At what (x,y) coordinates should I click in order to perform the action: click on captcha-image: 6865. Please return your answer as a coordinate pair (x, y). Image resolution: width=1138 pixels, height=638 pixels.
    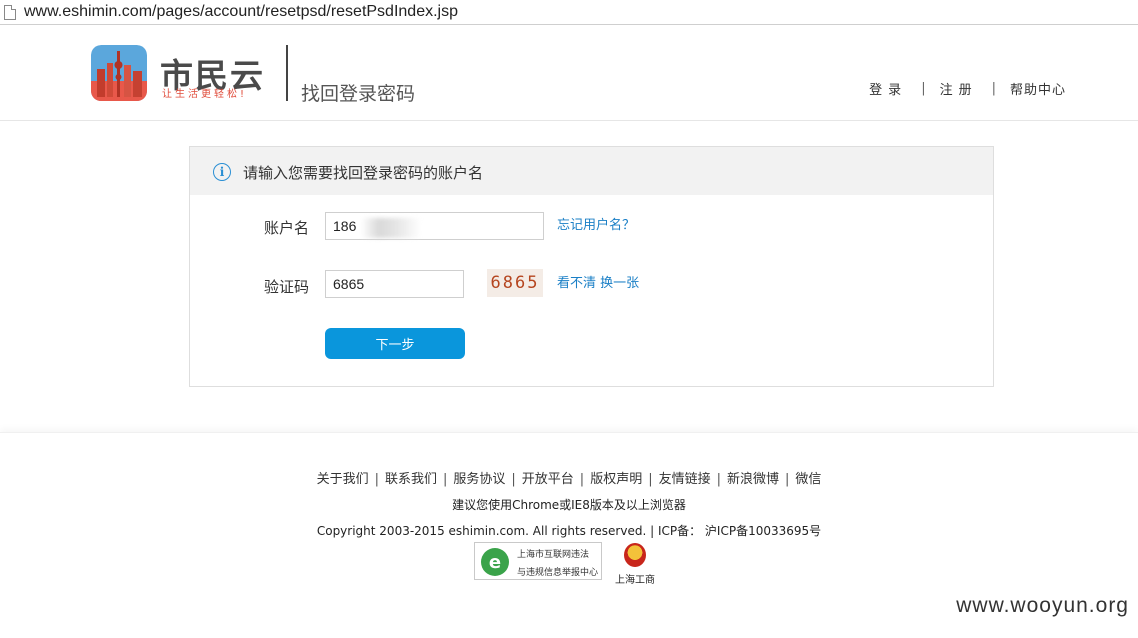
    Looking at the image, I should click on (515, 283).